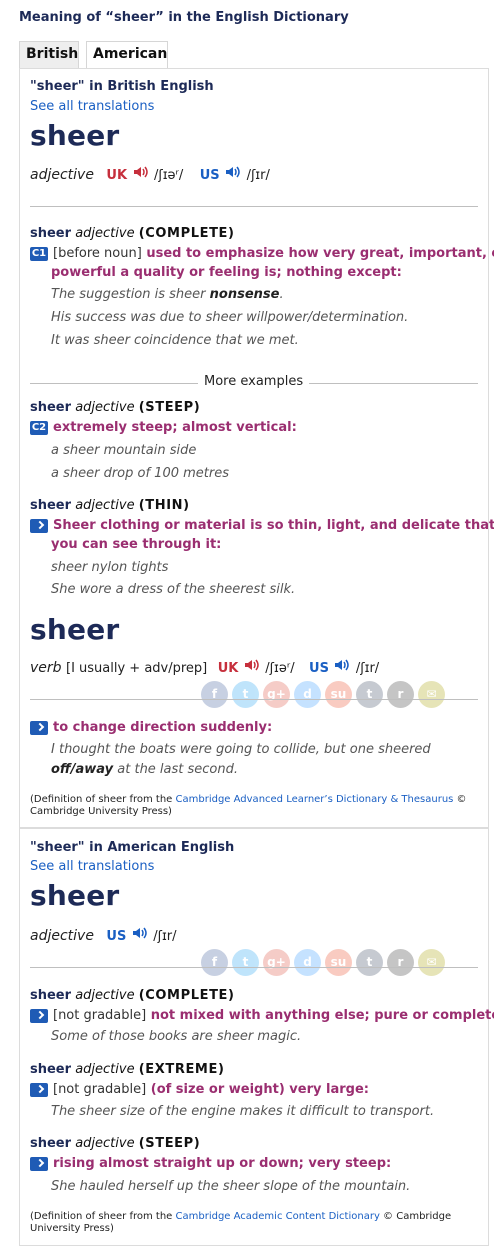 The width and height of the screenshot is (494, 1254). I want to click on section-heading: "sheer" in American English, so click(132, 847).